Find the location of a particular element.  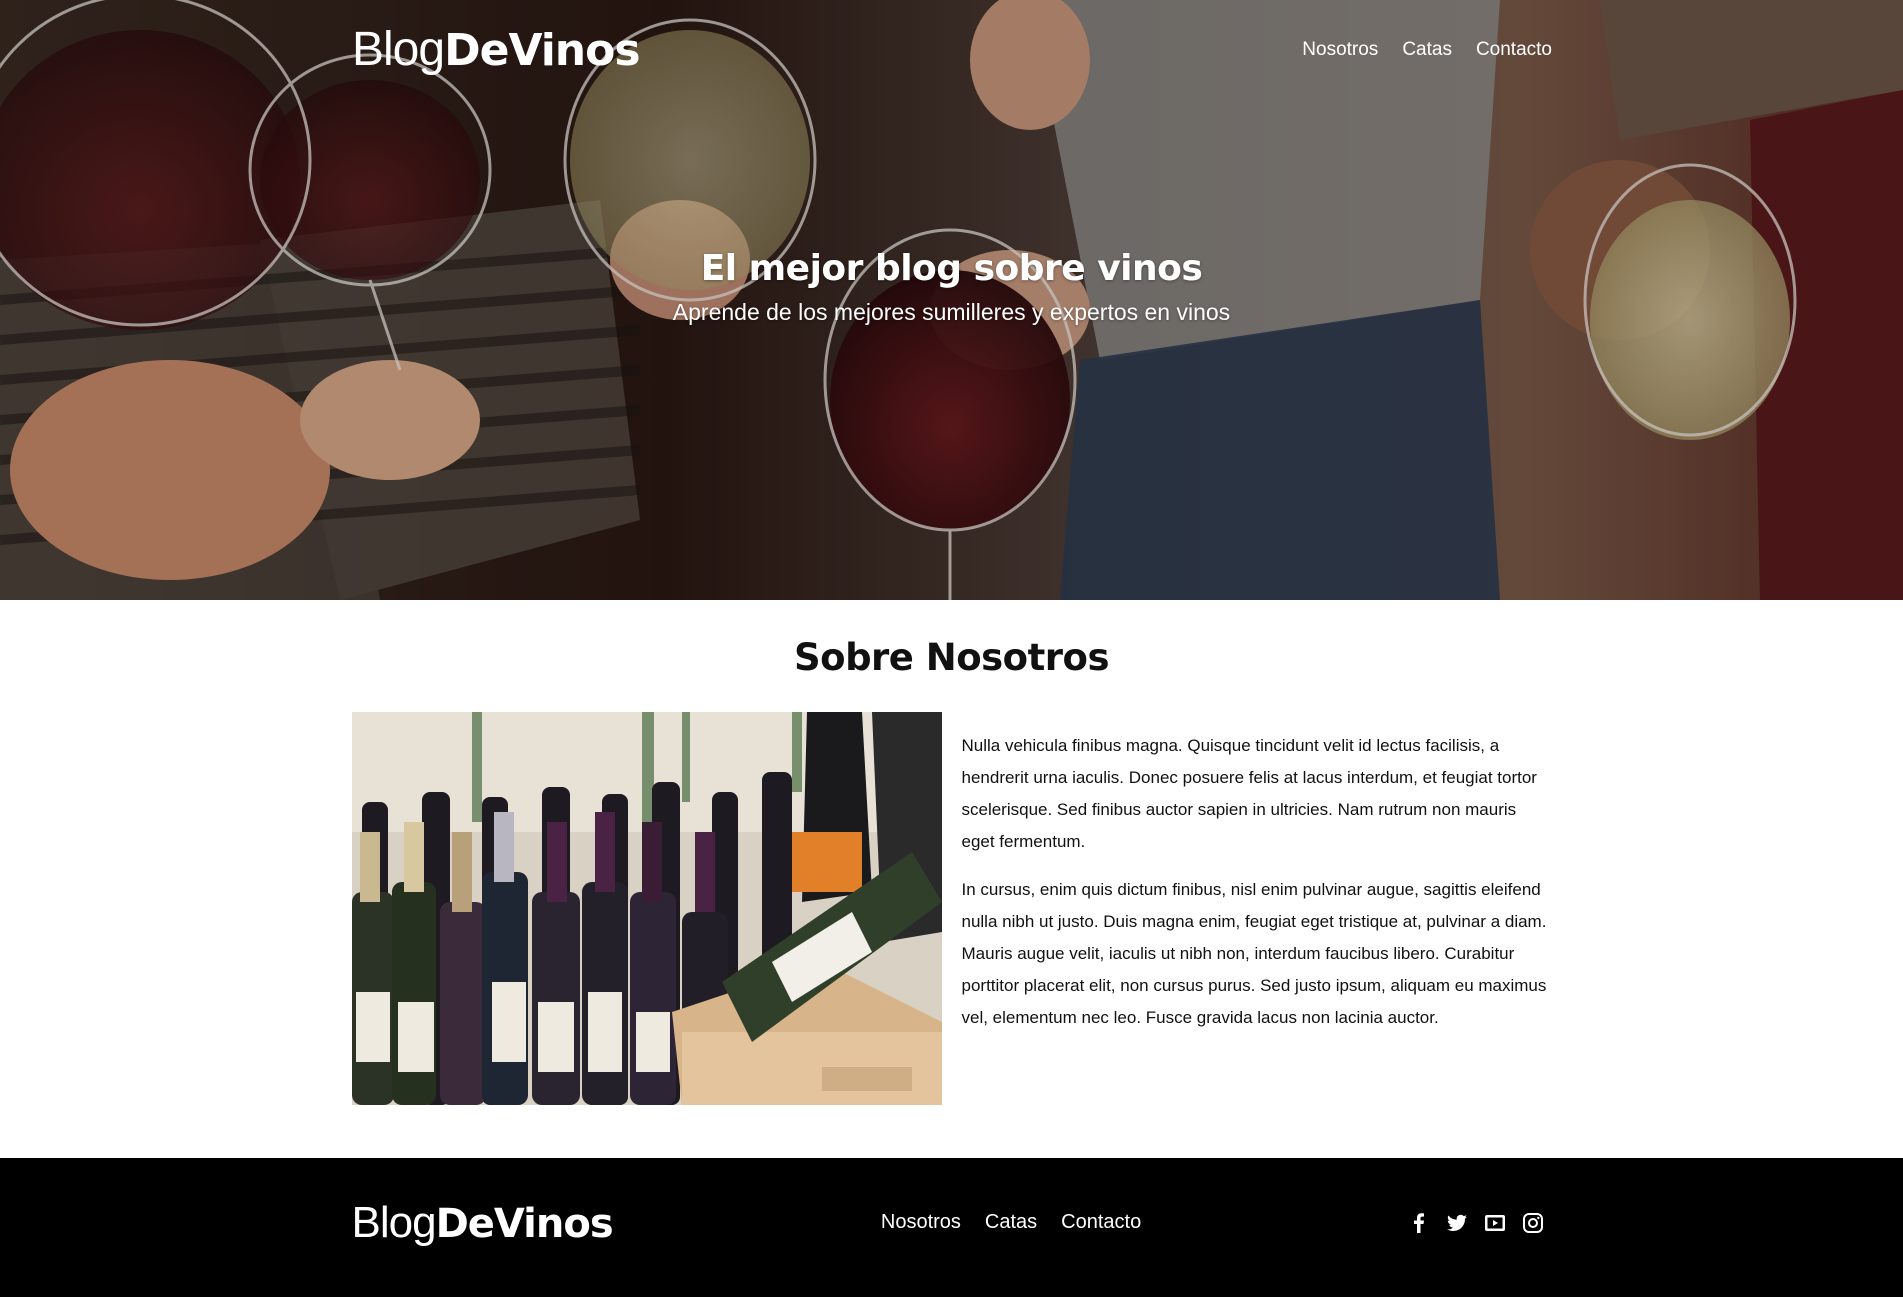

twitter-icon is located at coordinates (1457, 1223).